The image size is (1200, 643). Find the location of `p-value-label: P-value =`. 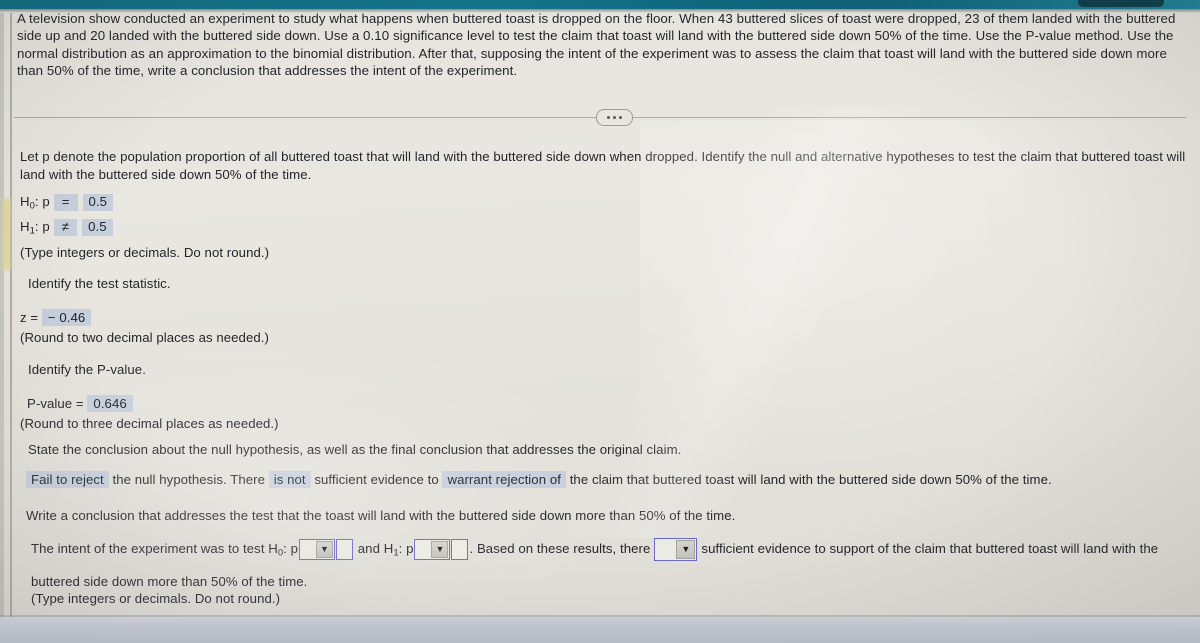

p-value-label: P-value = is located at coordinates (55, 403).